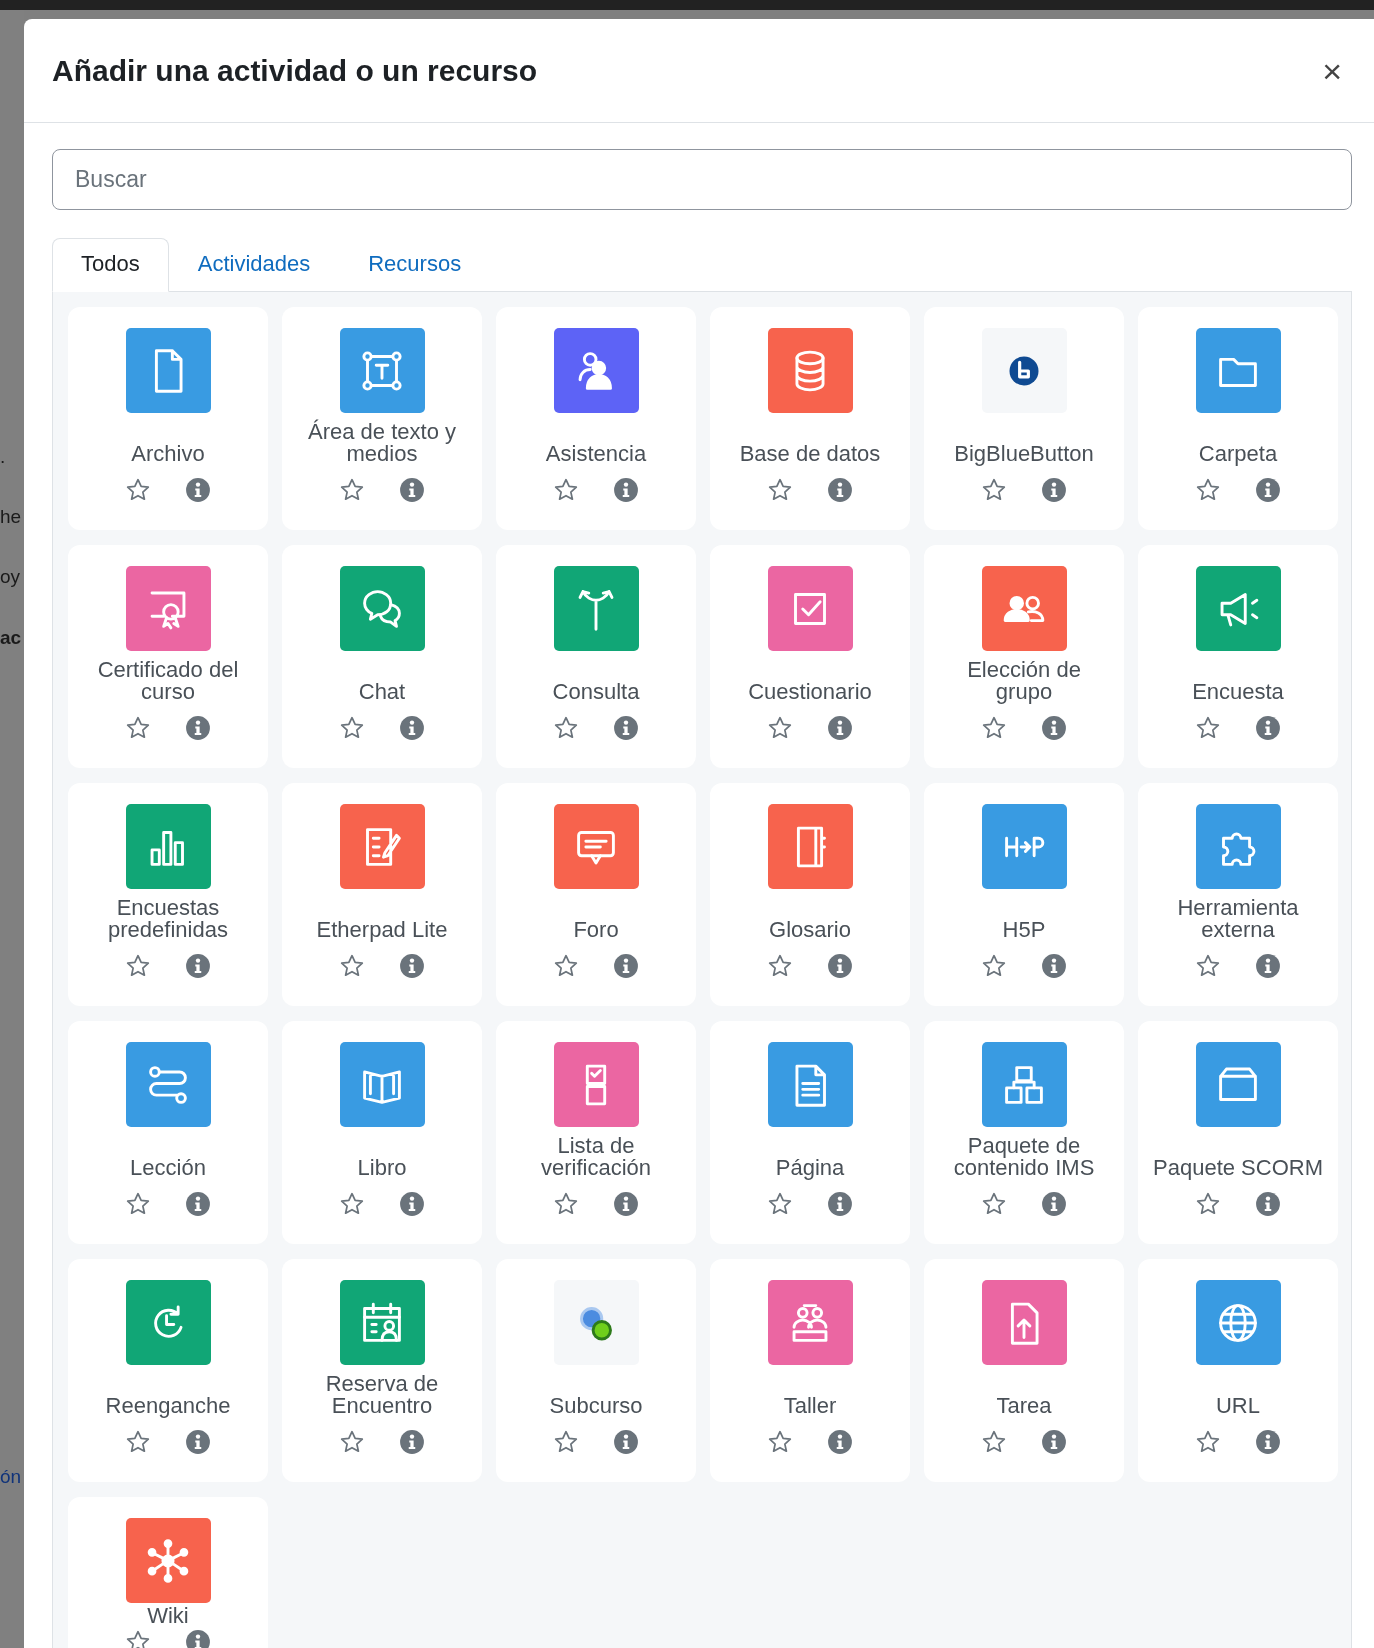 This screenshot has height=1648, width=1374. What do you see at coordinates (382, 1370) in the screenshot?
I see `activity-card: Reserva de Encuentro` at bounding box center [382, 1370].